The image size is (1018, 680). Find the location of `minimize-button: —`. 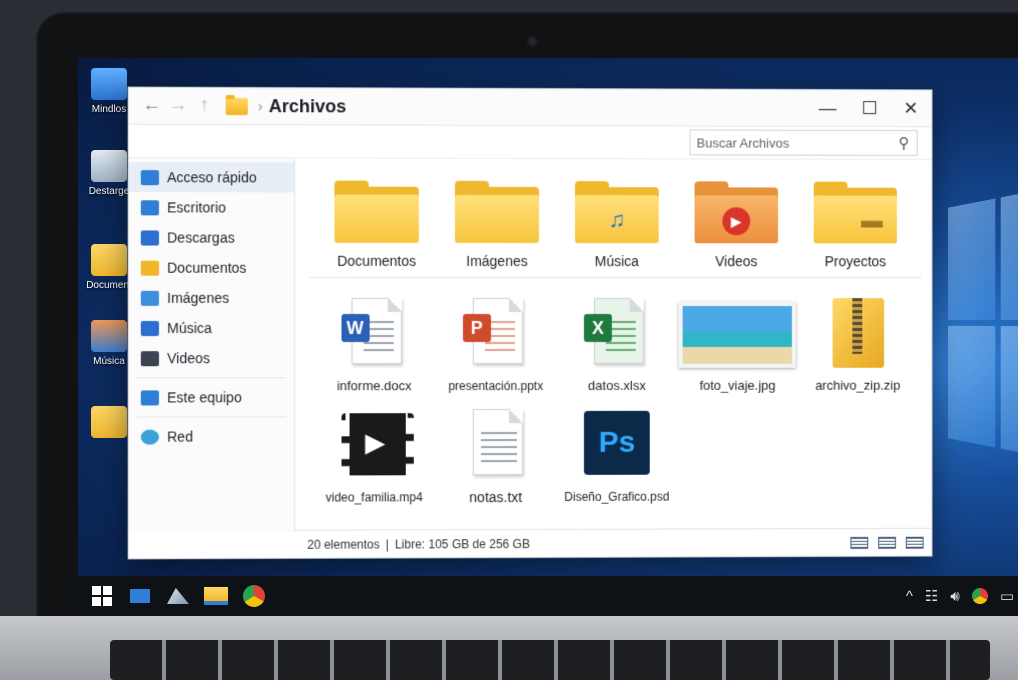

minimize-button: — is located at coordinates (828, 107).